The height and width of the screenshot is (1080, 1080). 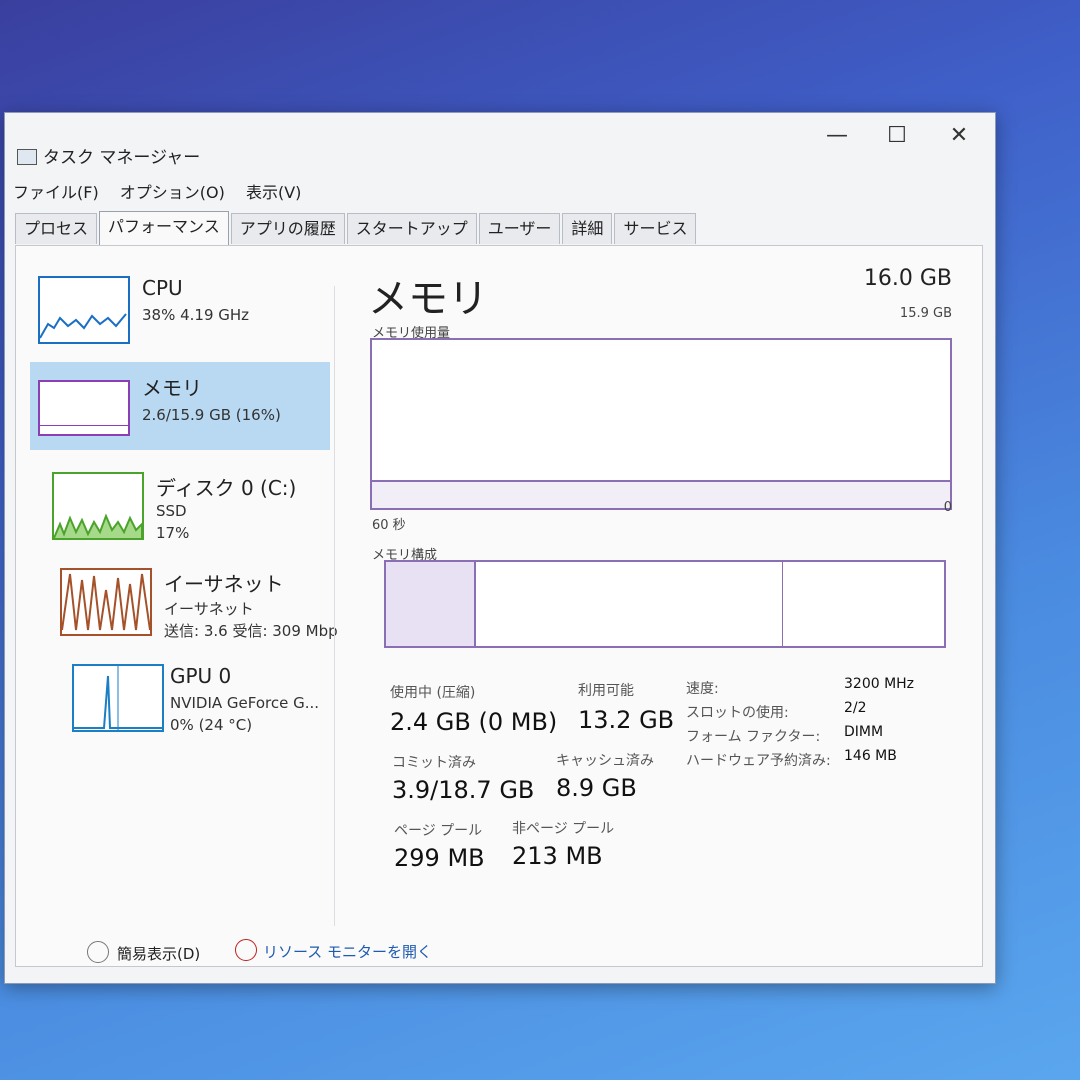 I want to click on sidebar-item-sub: 送信: 3.6 受信: 309 Mbp, so click(x=251, y=631).